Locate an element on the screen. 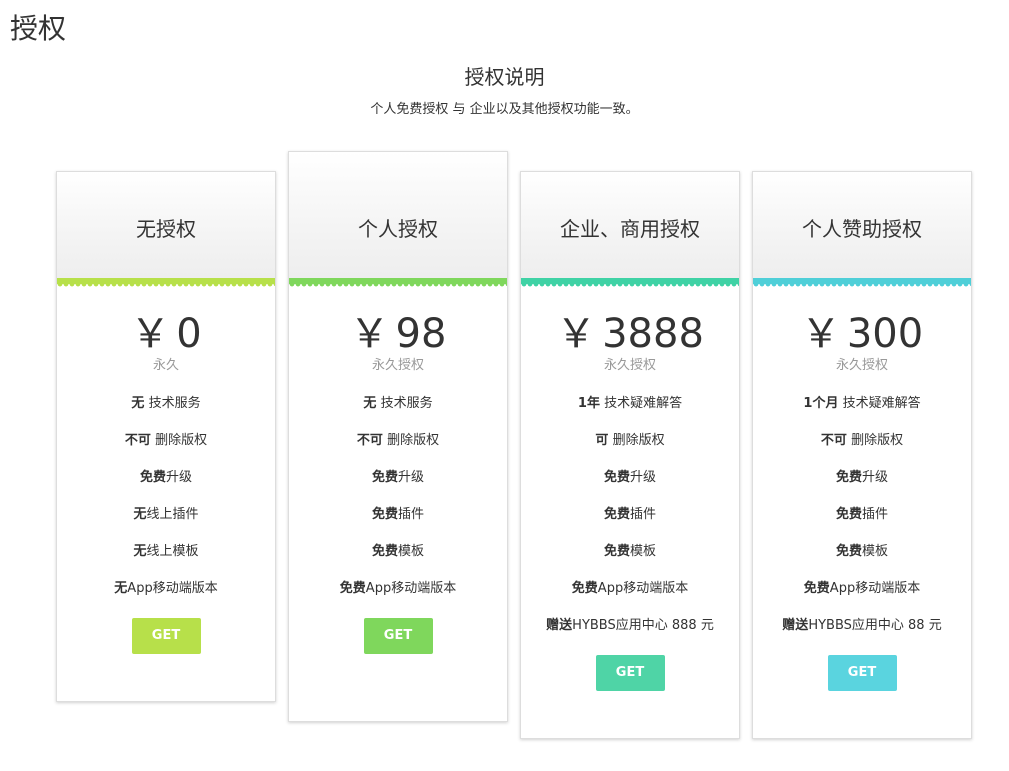 The height and width of the screenshot is (771, 1009). feature-item: 可 删除版权 is located at coordinates (630, 441).